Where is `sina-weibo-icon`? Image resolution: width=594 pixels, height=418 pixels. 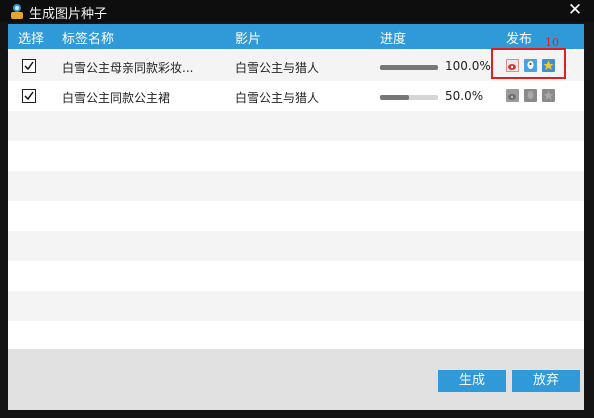
sina-weibo-icon is located at coordinates (512, 95).